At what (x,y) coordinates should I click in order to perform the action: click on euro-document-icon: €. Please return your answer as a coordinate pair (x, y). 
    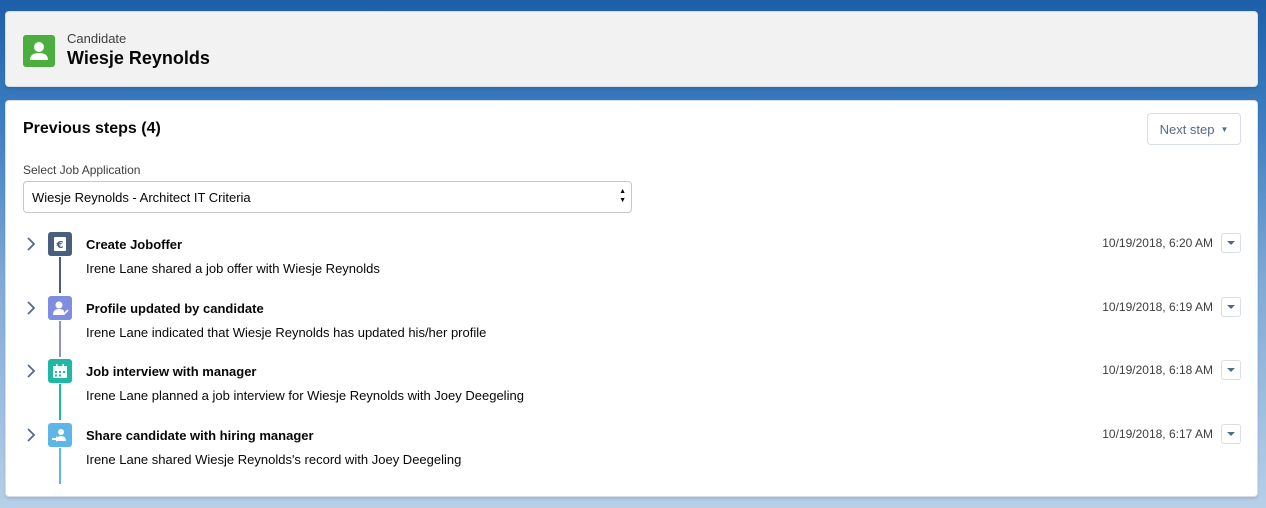
    Looking at the image, I should click on (60, 244).